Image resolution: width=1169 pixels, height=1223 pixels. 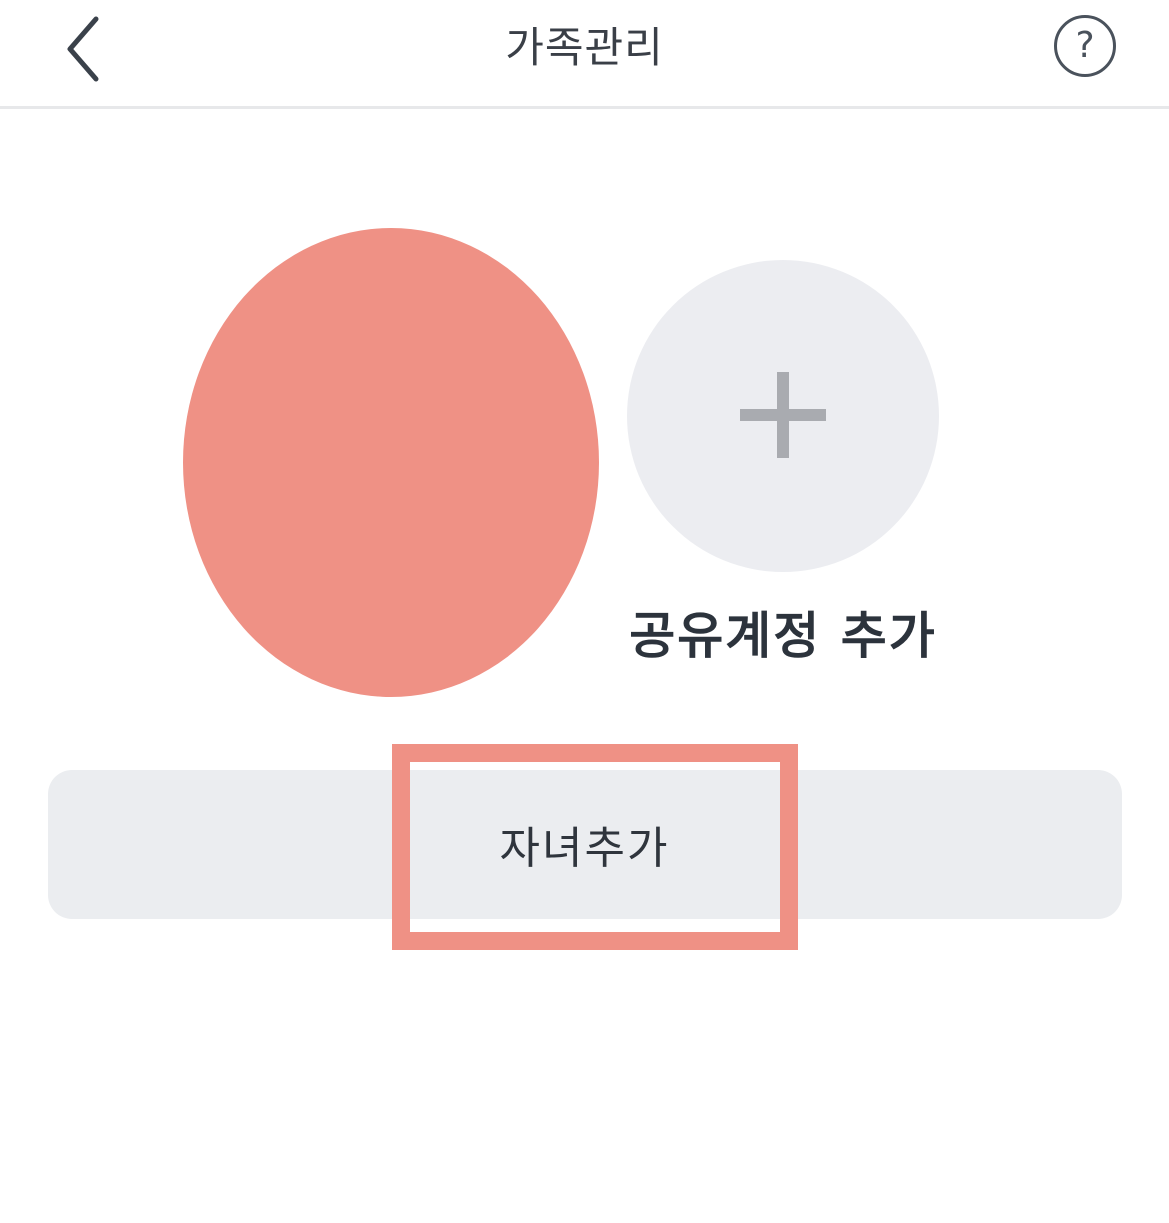 I want to click on add-child-label: 자녀추가, so click(x=584, y=848).